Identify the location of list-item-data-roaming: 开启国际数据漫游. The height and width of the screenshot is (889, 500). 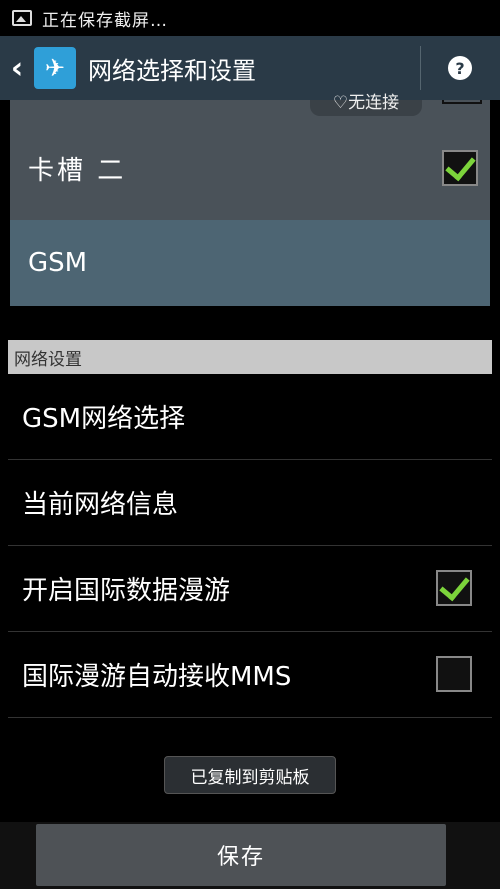
(250, 589).